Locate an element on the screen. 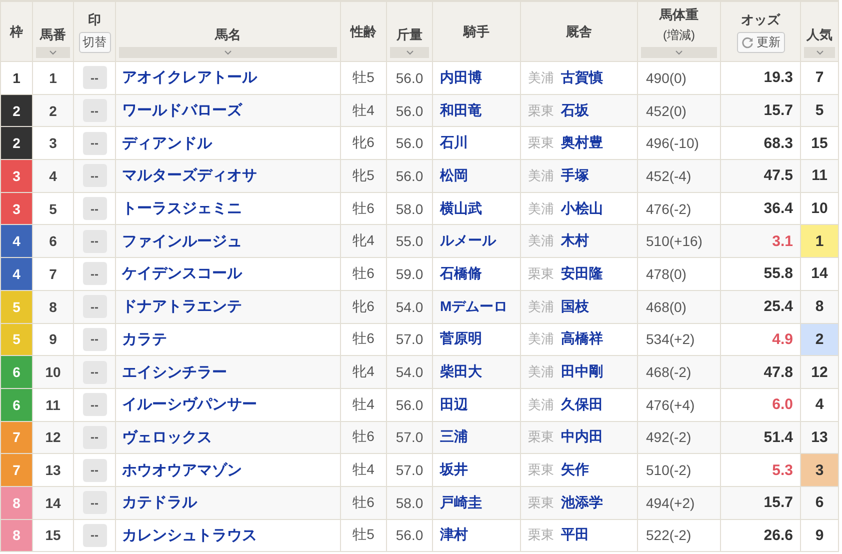  horse-number: 2 is located at coordinates (53, 111).